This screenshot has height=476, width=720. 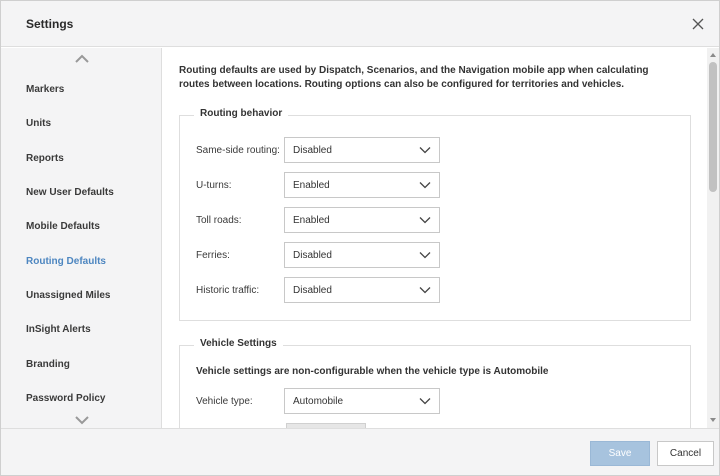 I want to click on sidebar-item-routing-defaults: Routing Defaults, so click(x=66, y=261).